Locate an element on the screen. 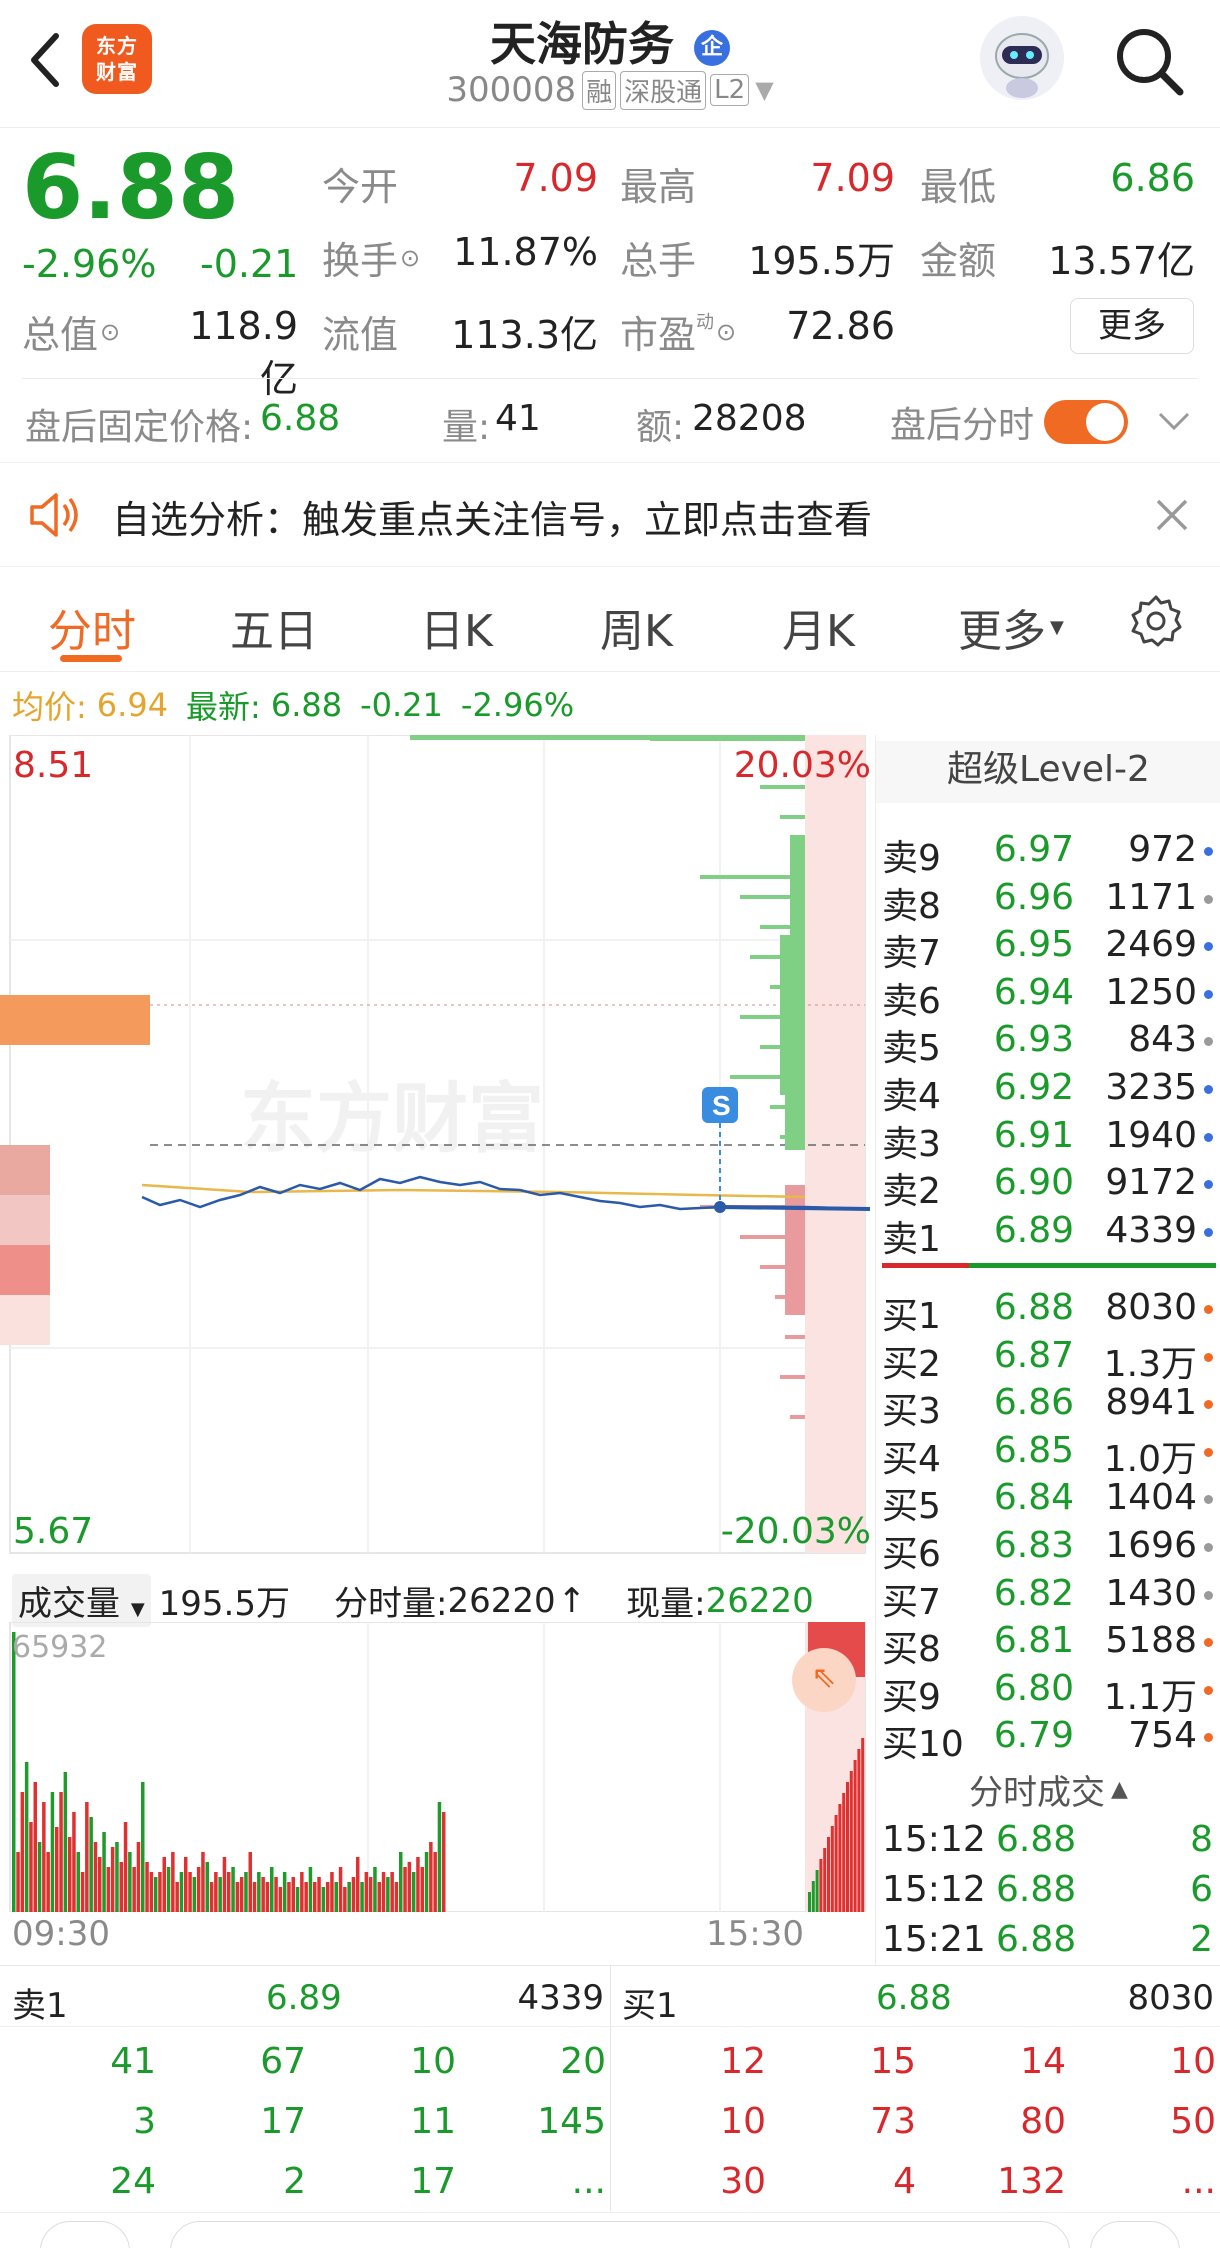  ask-row: 卖2 6.90 9172 is located at coordinates (1048, 1185).